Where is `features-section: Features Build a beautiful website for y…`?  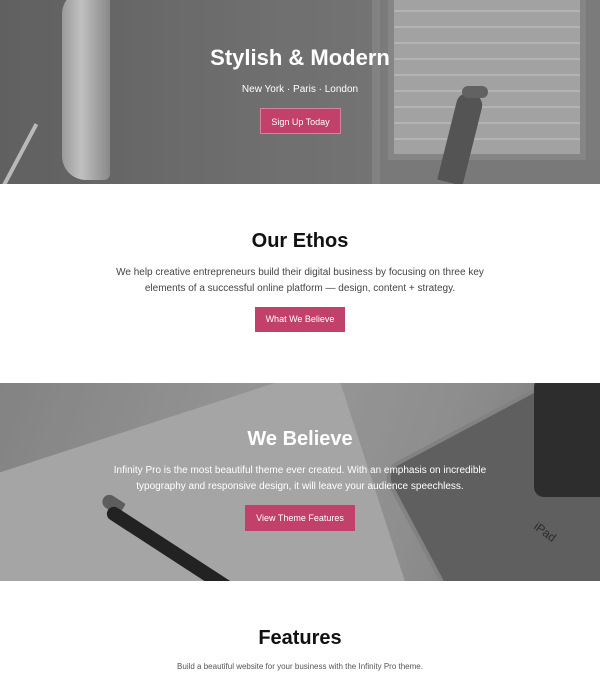 features-section: Features Build a beautiful website for y… is located at coordinates (300, 630).